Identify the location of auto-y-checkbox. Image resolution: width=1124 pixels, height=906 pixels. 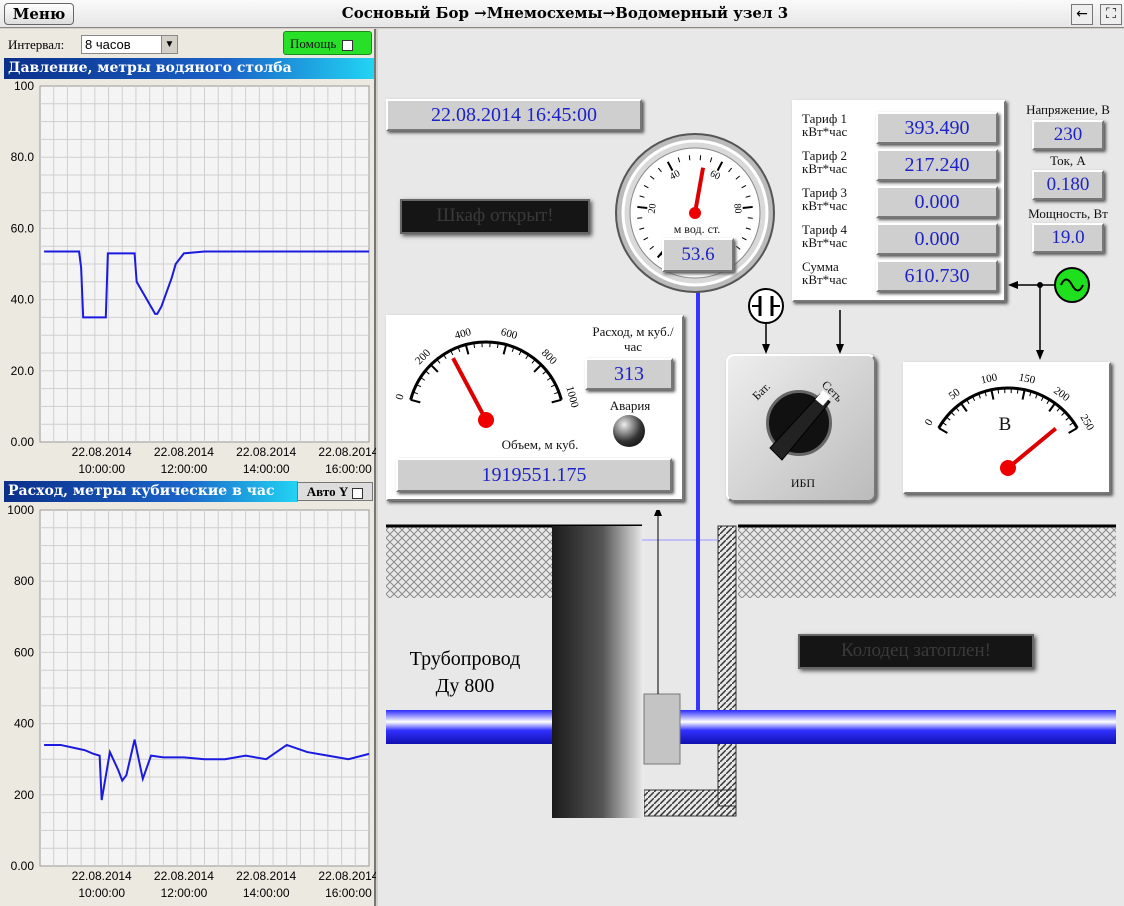
(358, 493).